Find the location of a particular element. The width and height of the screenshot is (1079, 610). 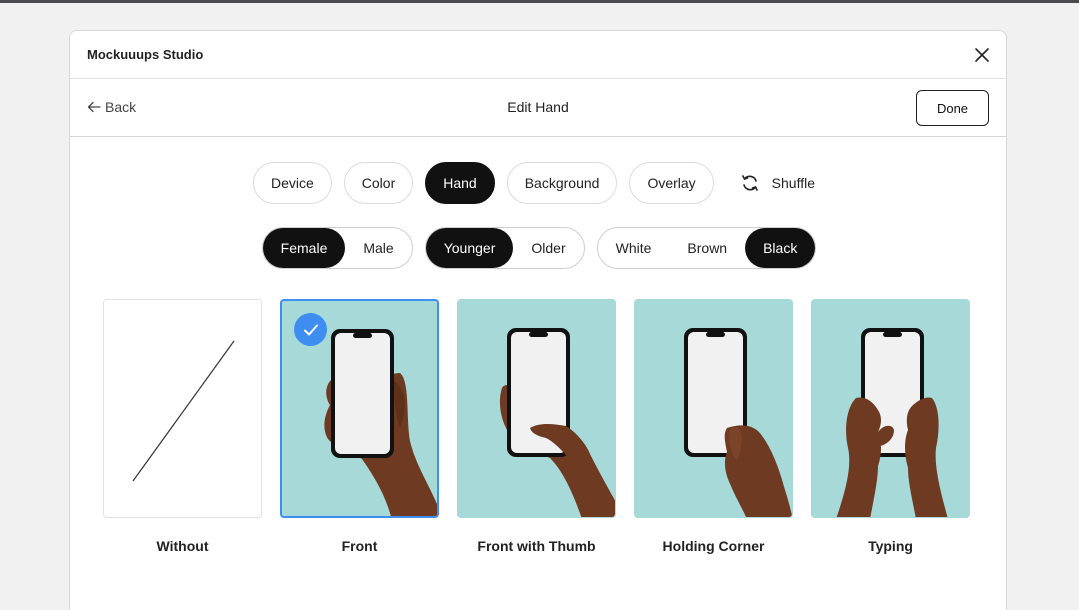

pose-card-without: Without is located at coordinates (182, 426).